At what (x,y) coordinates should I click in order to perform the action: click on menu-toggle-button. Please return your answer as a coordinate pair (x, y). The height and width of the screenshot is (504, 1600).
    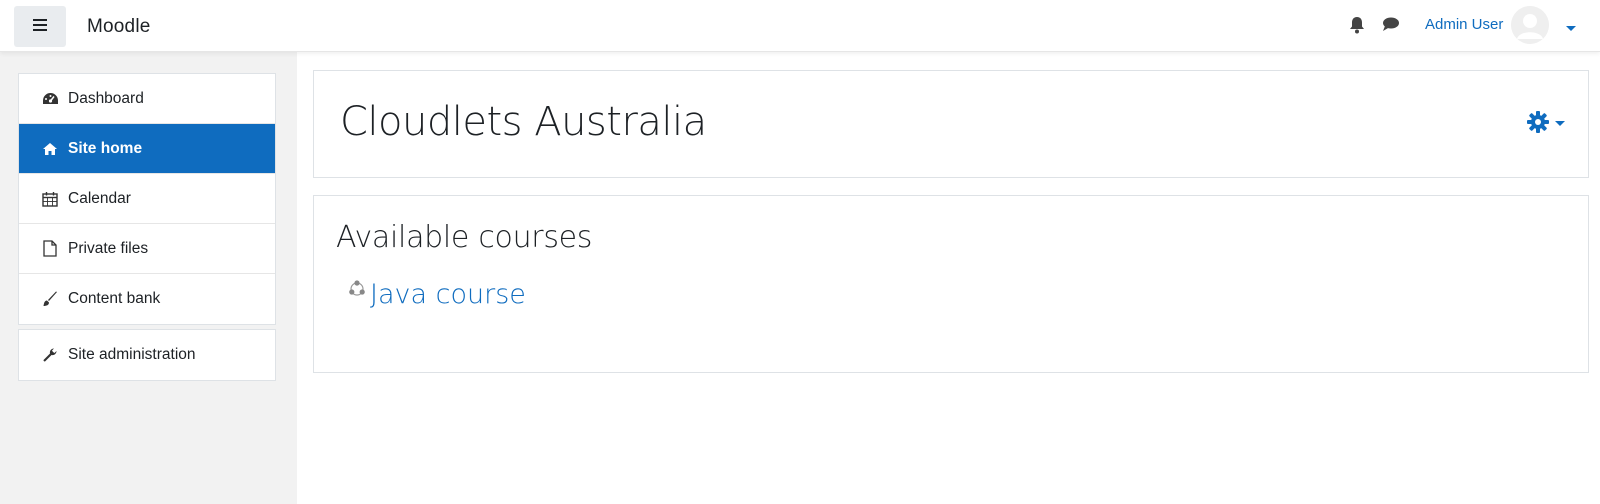
    Looking at the image, I should click on (40, 26).